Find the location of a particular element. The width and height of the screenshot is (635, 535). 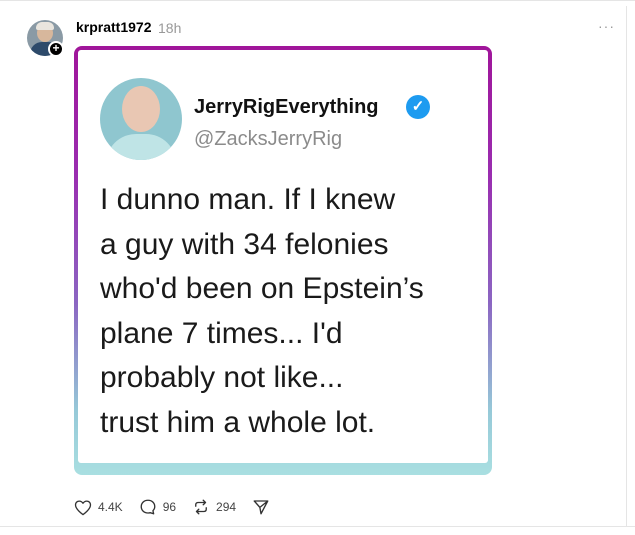

like-count: 4.4K is located at coordinates (110, 507).